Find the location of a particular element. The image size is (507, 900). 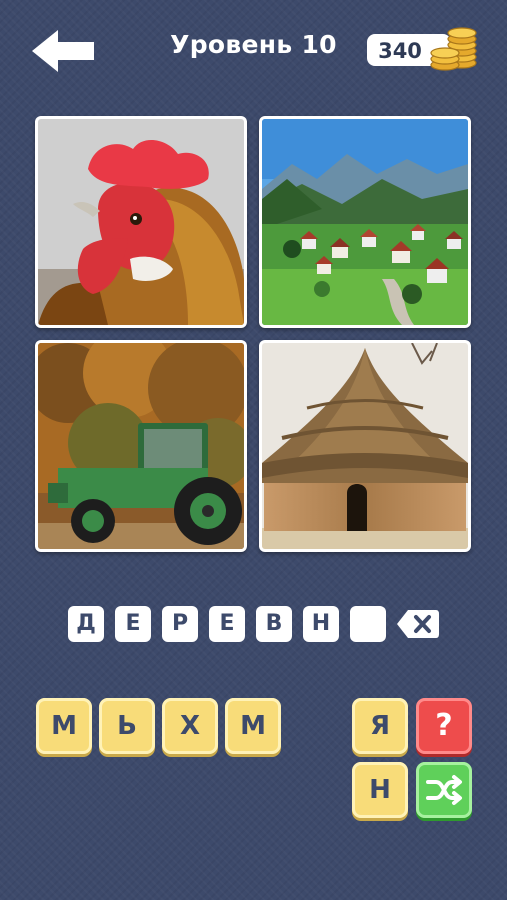

answer-slot-5: В is located at coordinates (274, 624).